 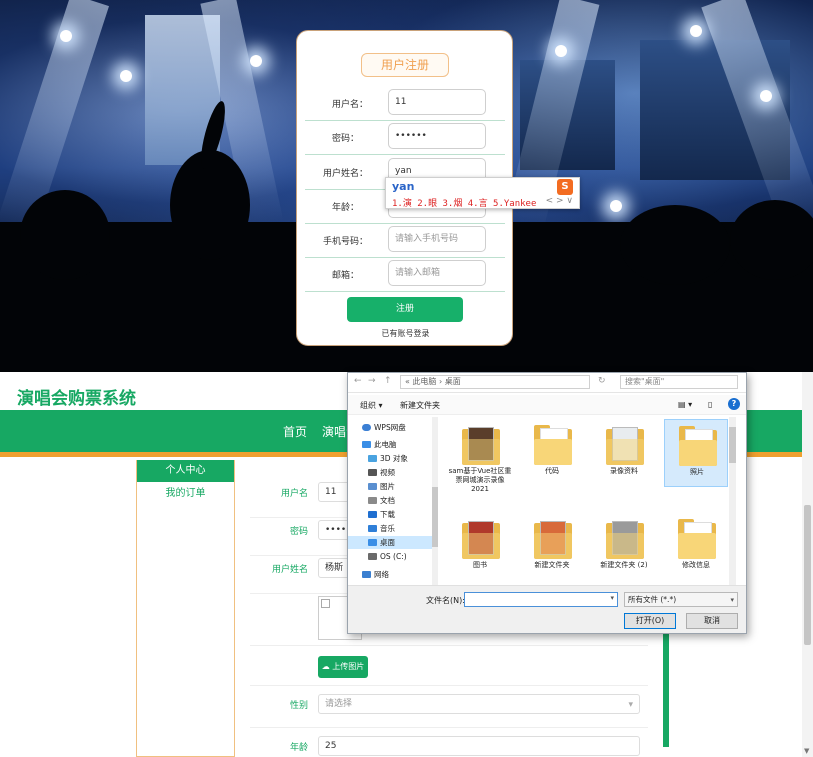 I want to click on form-password-label: 密码, so click(x=298, y=532).